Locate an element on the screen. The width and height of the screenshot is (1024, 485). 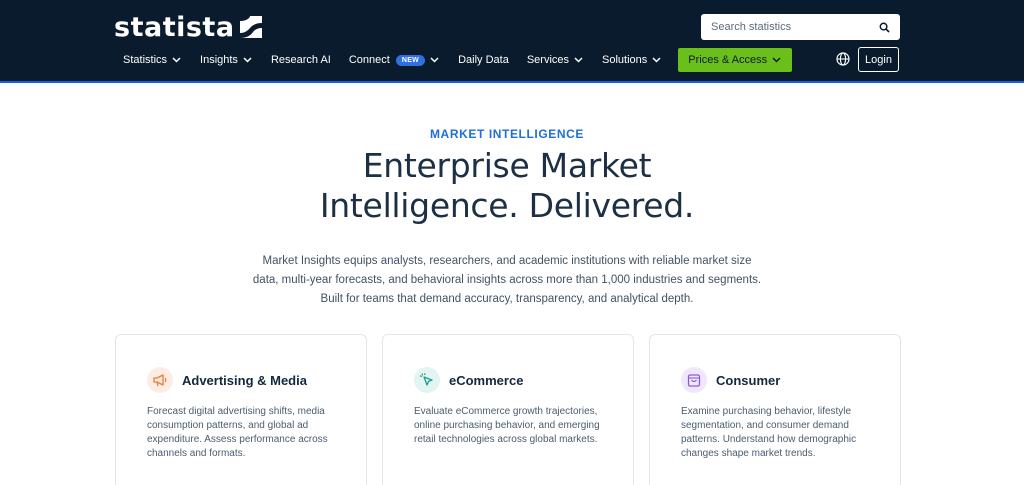
new-badge: NEW is located at coordinates (410, 60).